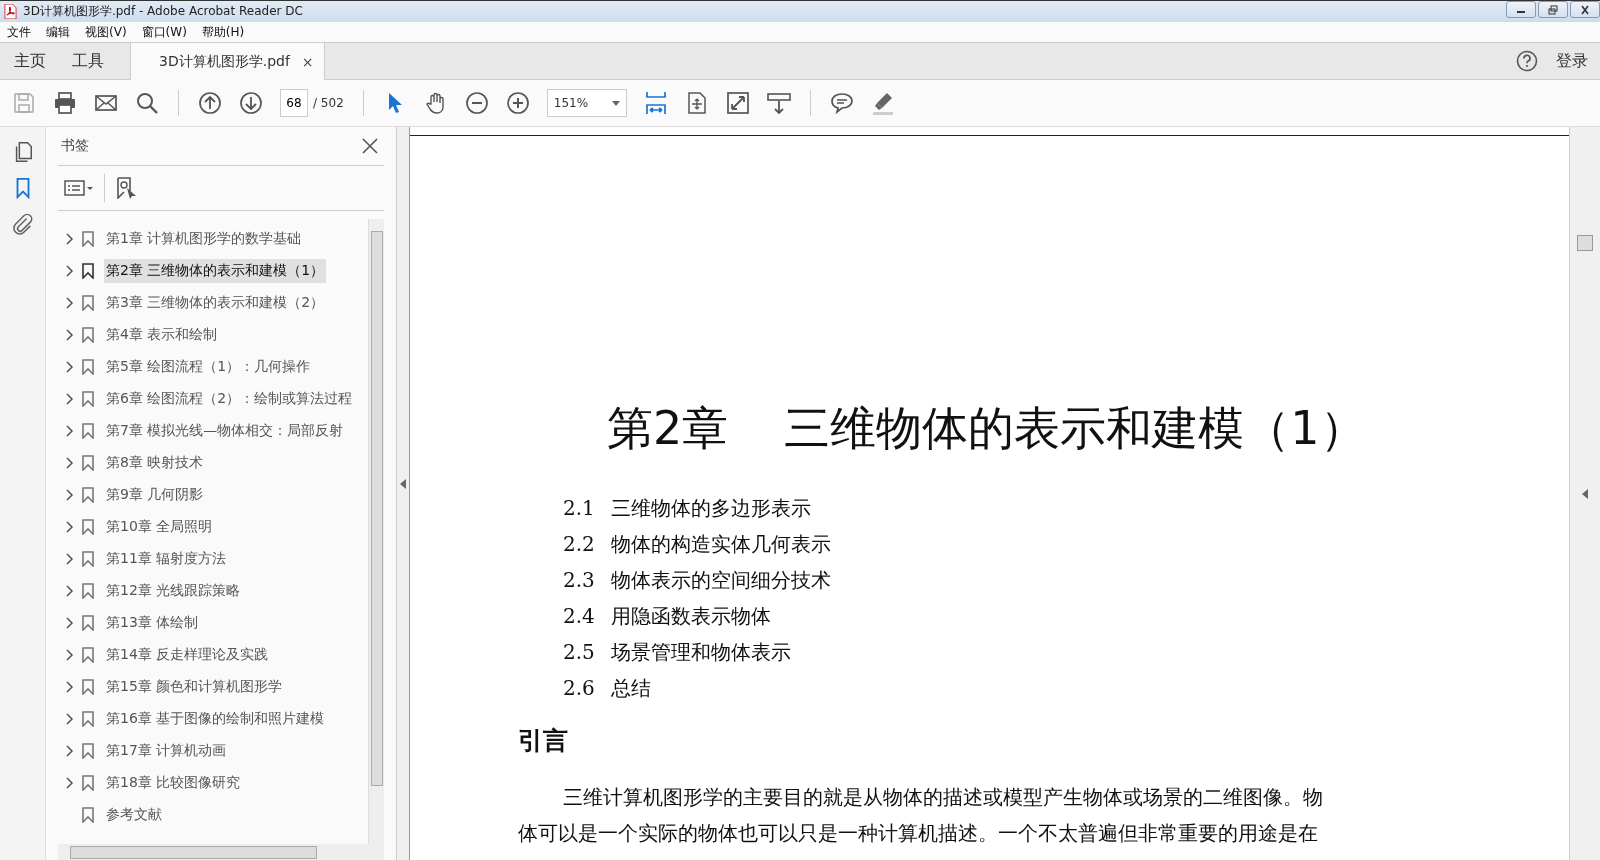  Describe the element at coordinates (215, 303) in the screenshot. I see `bookmark-item: 第3章 三维物体的表示和建模（2）` at that location.